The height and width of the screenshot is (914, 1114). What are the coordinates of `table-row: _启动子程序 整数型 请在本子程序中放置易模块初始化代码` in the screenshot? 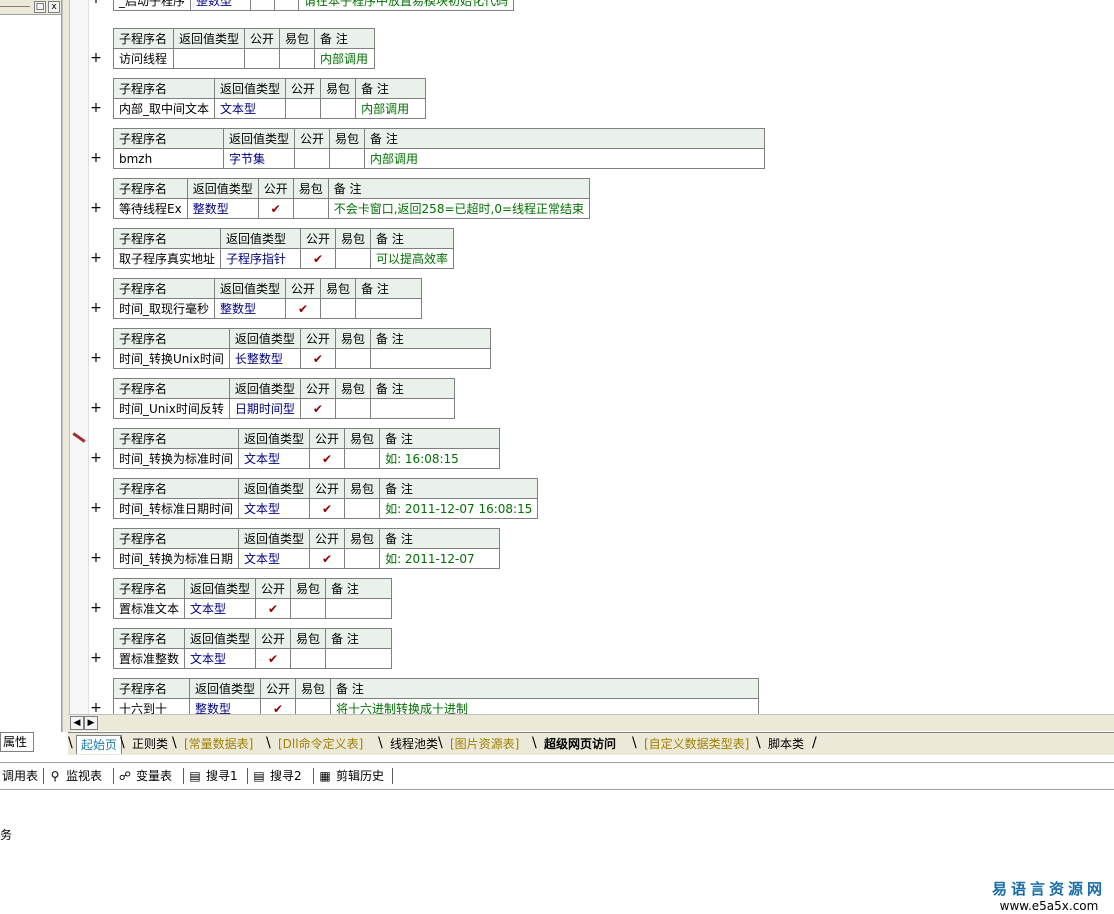 It's located at (313, 5).